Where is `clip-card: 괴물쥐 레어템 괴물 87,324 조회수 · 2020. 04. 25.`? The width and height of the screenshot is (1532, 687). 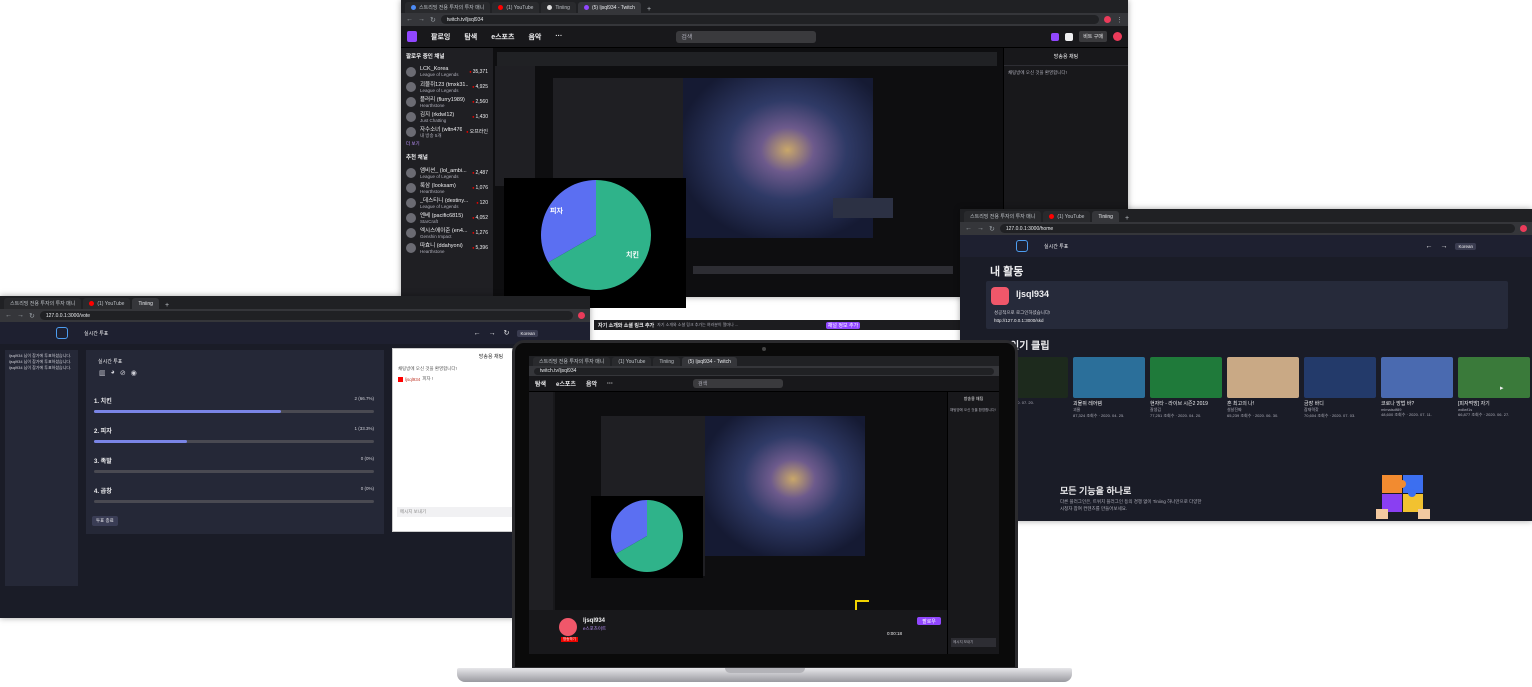 clip-card: 괴물쥐 레어템 괴물 87,324 조회수 · 2020. 04. 25. is located at coordinates (1109, 388).